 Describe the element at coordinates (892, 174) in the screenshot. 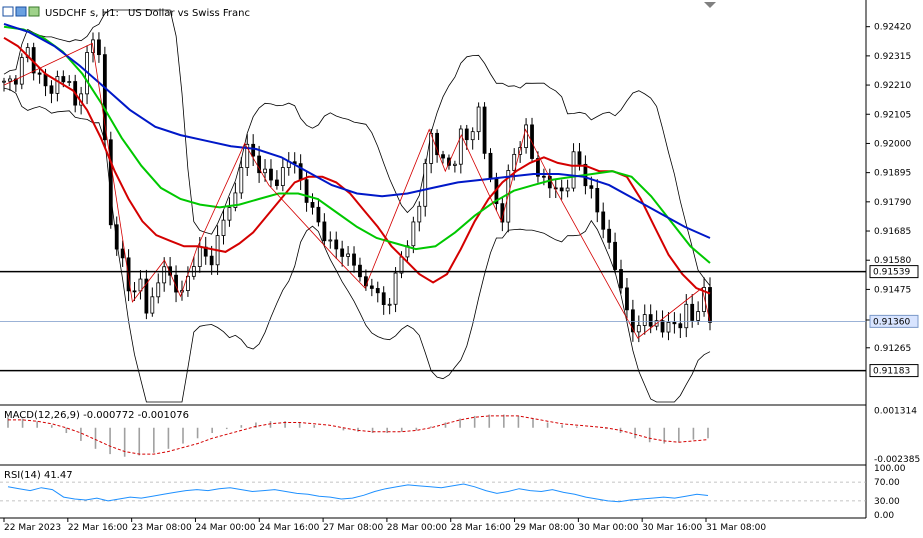

I see `price-tick-label: 0.91895` at that location.